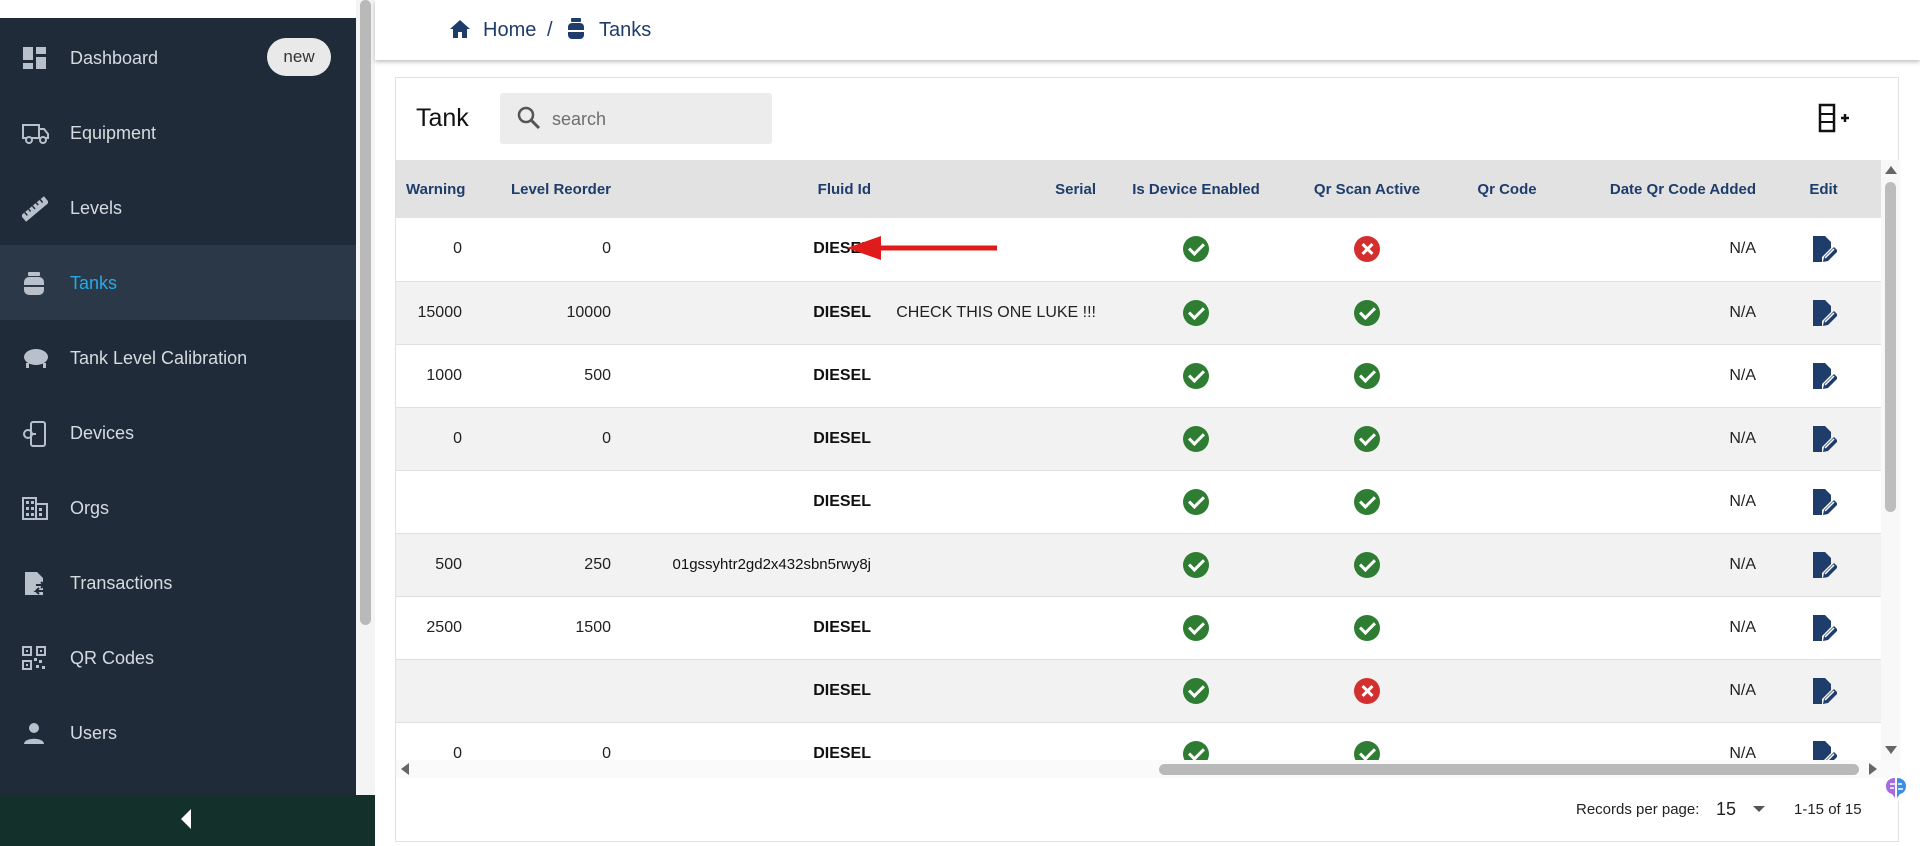 The width and height of the screenshot is (1920, 846). Describe the element at coordinates (1873, 769) in the screenshot. I see `scroll-right-icon` at that location.